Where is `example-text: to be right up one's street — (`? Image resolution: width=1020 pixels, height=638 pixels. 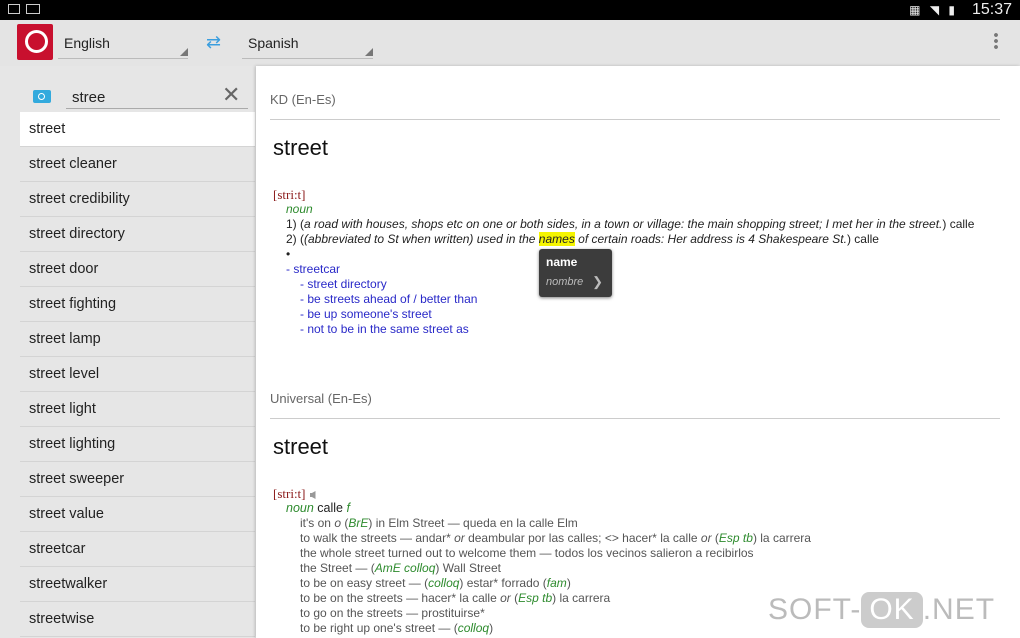
example-text: to be right up one's street — ( is located at coordinates (379, 628).